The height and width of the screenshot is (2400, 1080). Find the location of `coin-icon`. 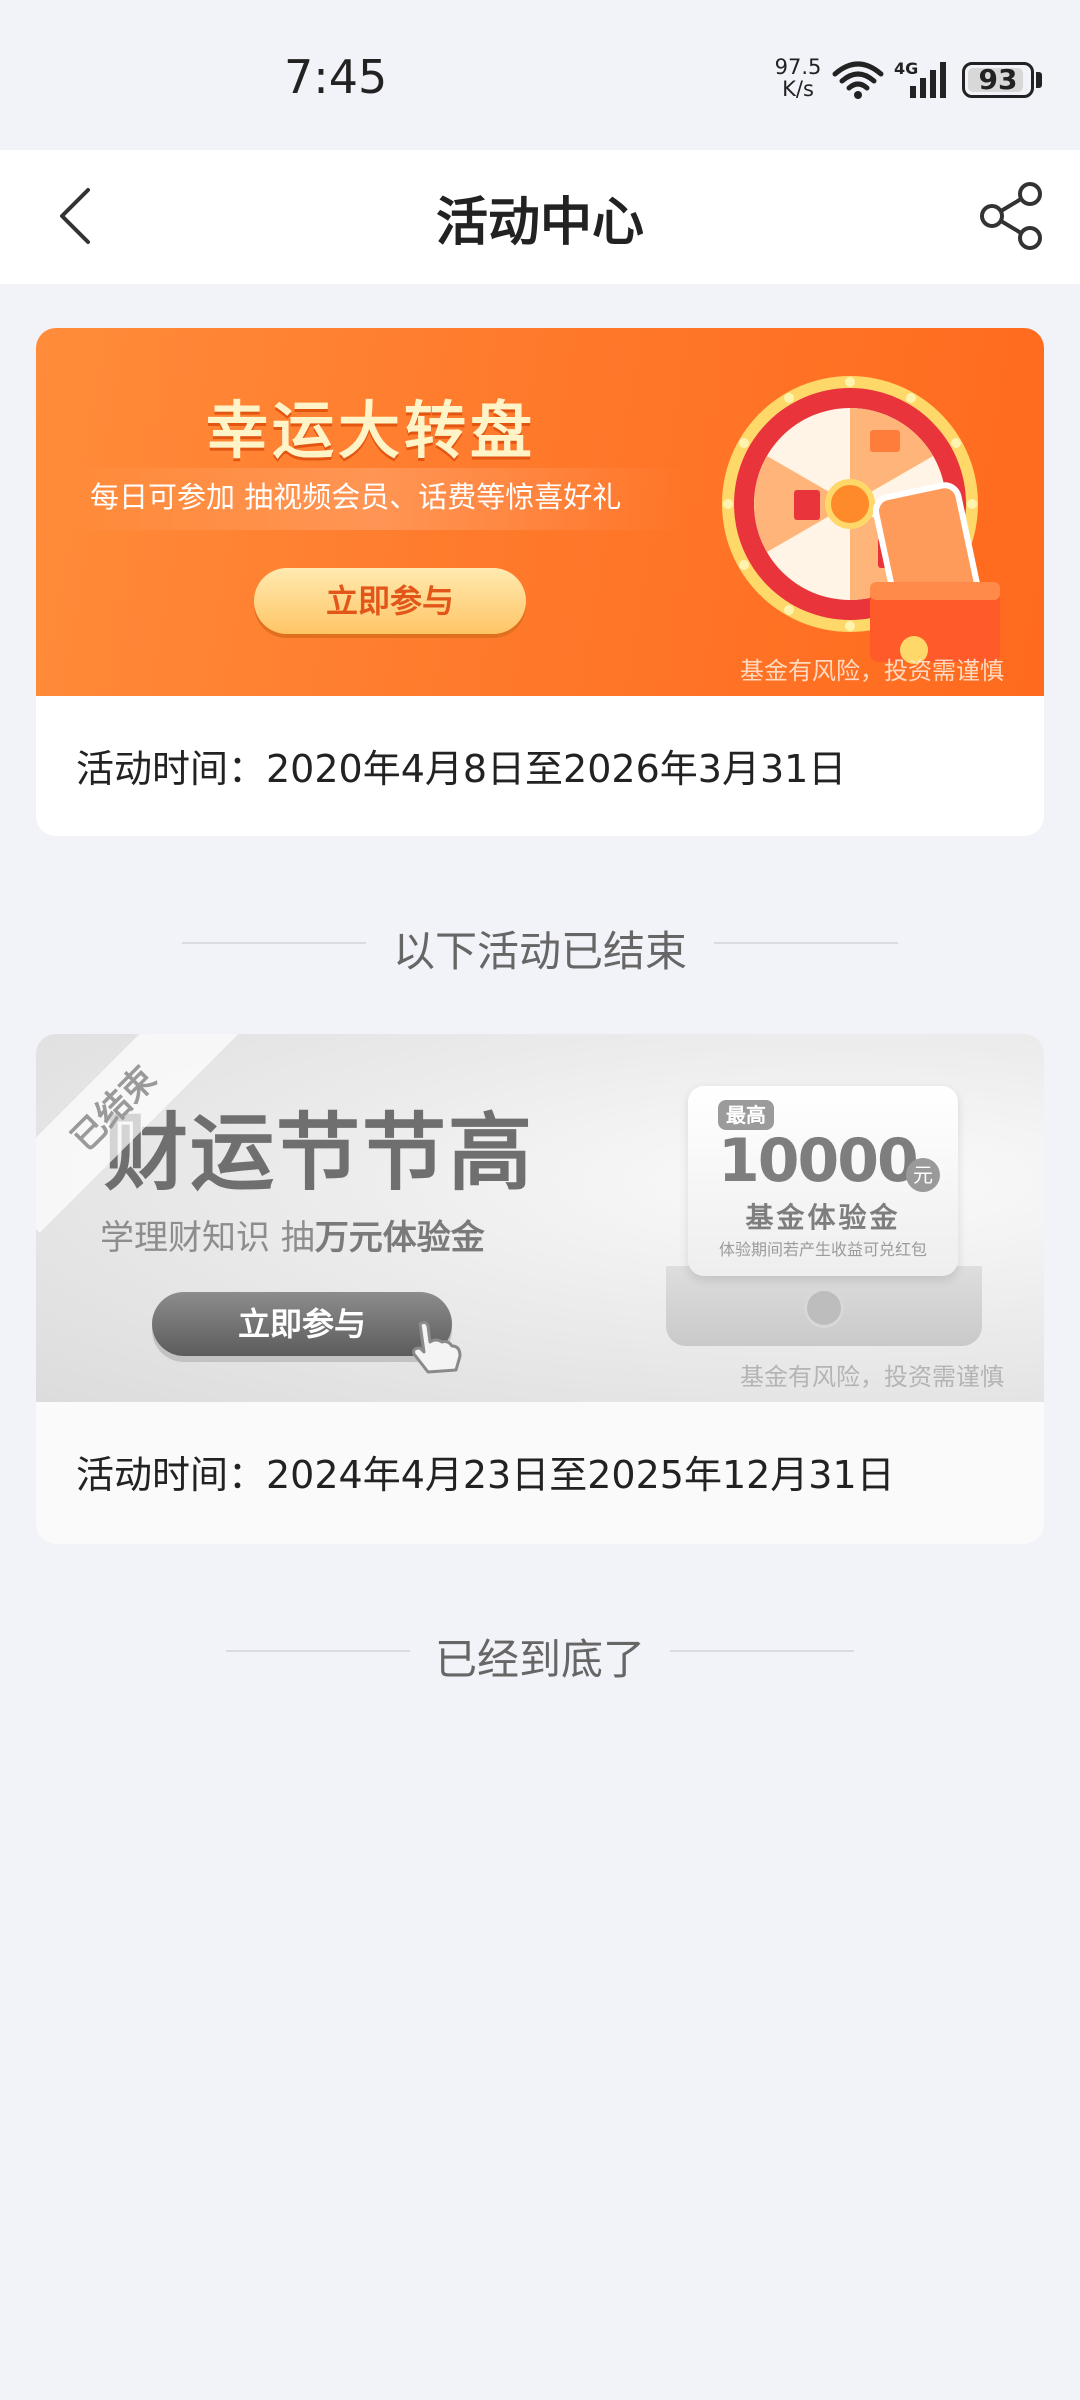

coin-icon is located at coordinates (824, 1308).